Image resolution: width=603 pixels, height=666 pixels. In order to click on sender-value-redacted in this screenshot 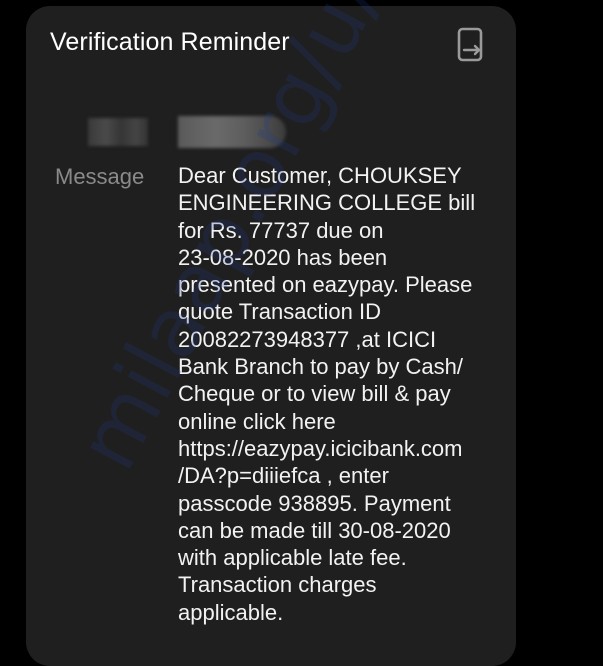, I will do `click(232, 132)`.